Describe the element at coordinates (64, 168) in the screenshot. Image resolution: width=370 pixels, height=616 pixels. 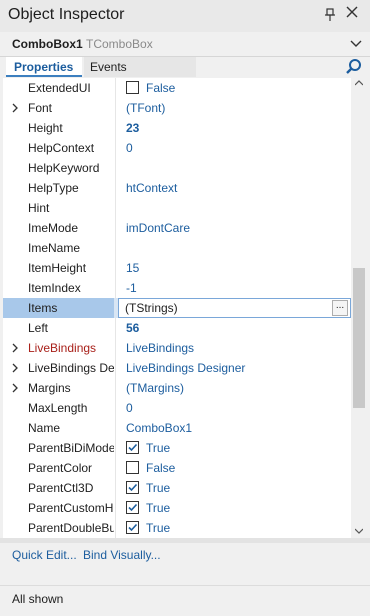
I see `property-name: HelpKeyword` at that location.